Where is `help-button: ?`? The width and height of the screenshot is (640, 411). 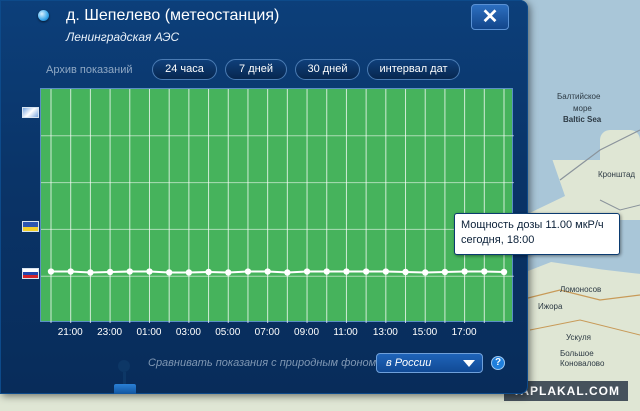
help-button: ? is located at coordinates (498, 363).